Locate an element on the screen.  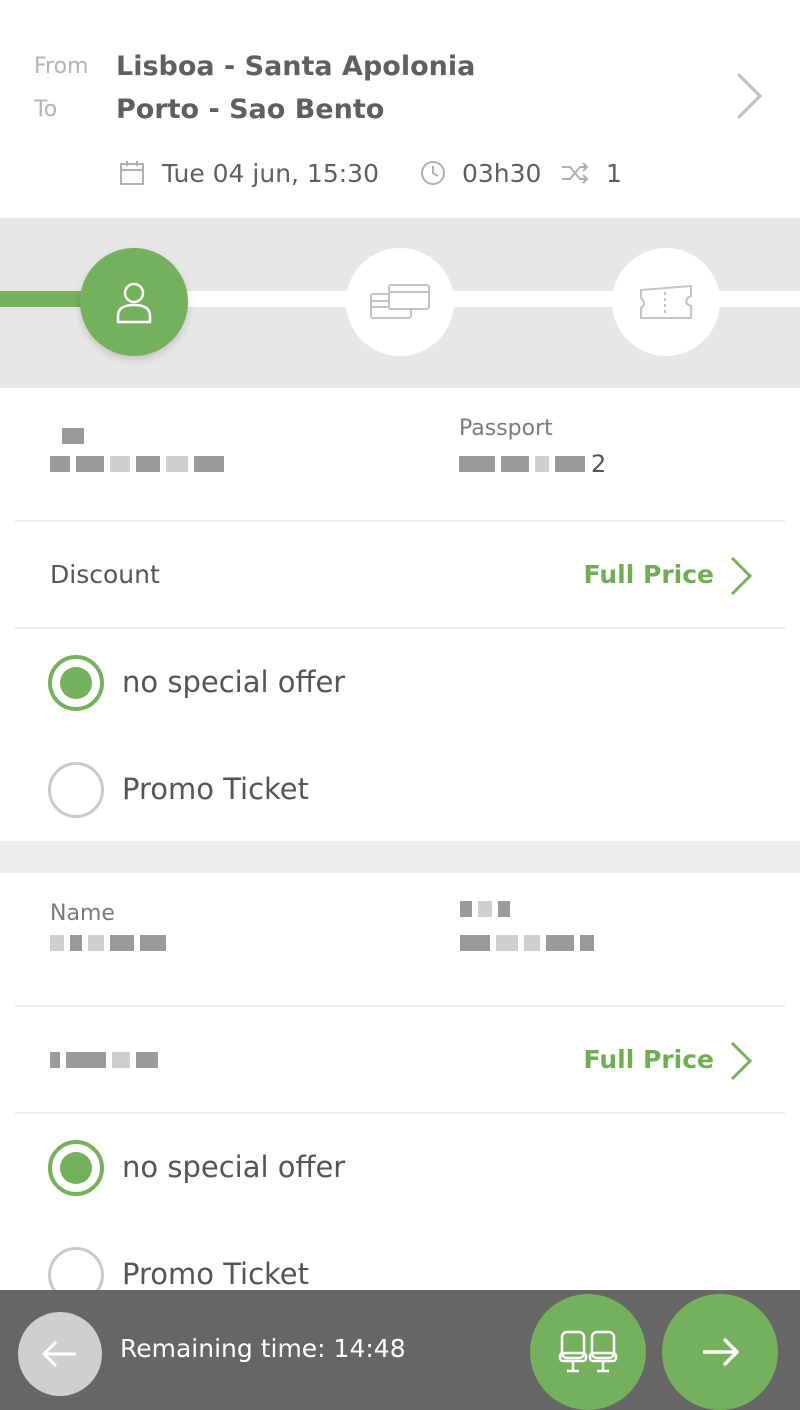
section-gap is located at coordinates (400, 857).